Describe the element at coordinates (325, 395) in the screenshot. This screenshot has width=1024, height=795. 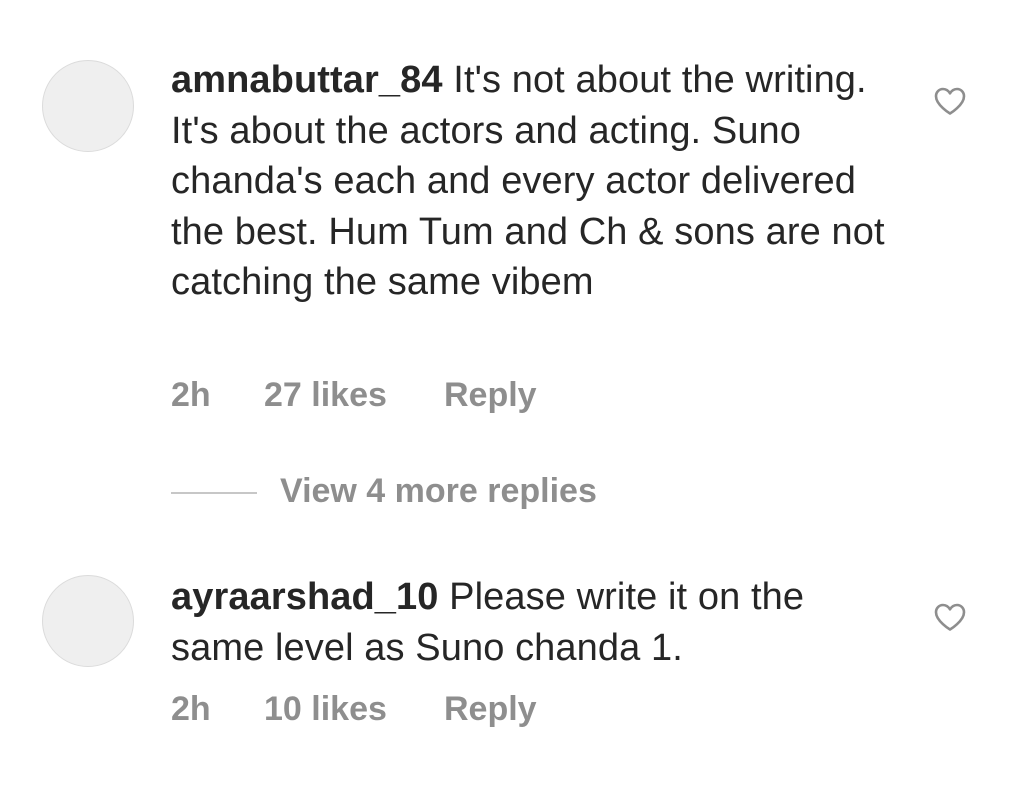
I see `comment-likes: 27 likes` at that location.